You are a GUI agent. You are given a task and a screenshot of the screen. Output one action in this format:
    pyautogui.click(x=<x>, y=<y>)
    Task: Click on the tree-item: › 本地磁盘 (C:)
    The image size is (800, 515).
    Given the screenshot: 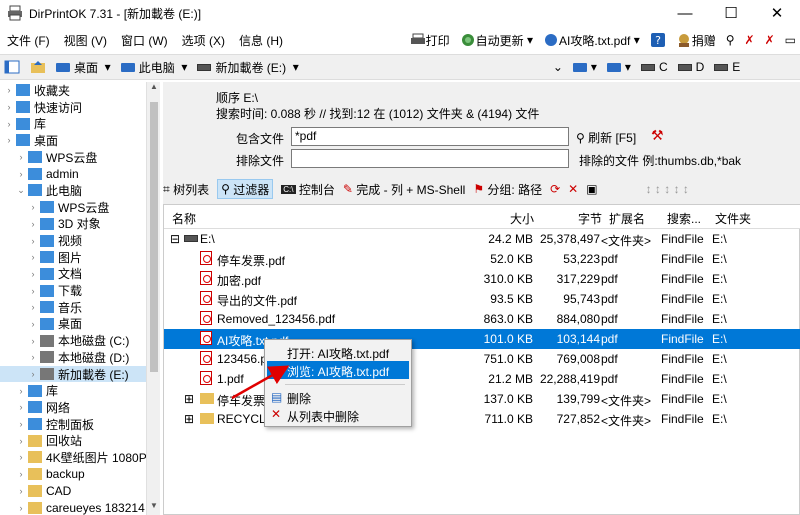 What is the action you would take?
    pyautogui.click(x=80, y=340)
    